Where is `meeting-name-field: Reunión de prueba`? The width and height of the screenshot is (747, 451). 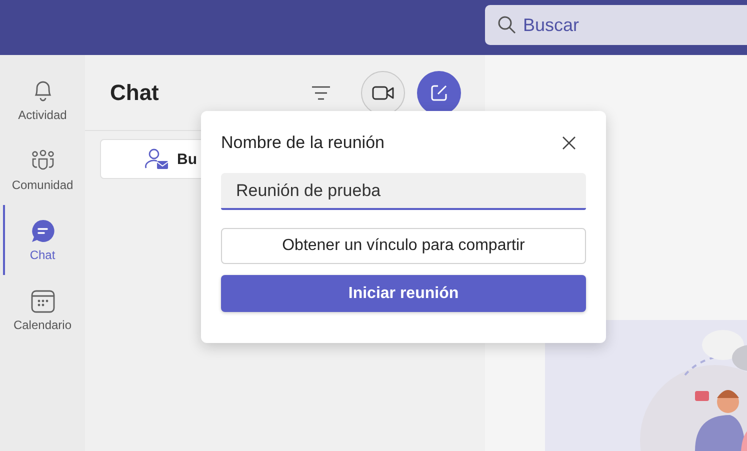 meeting-name-field: Reunión de prueba is located at coordinates (403, 191).